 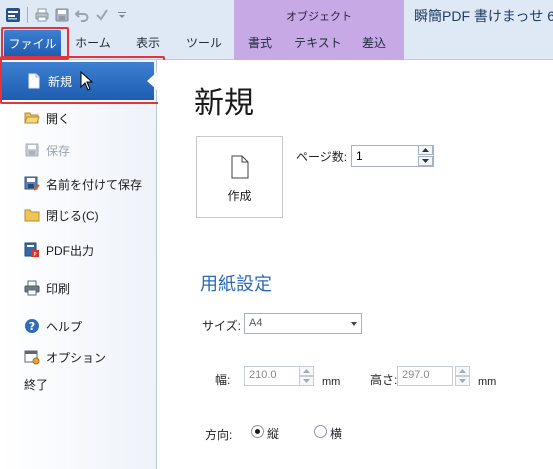 What do you see at coordinates (239, 196) in the screenshot?
I see `create-button-label: 作成` at bounding box center [239, 196].